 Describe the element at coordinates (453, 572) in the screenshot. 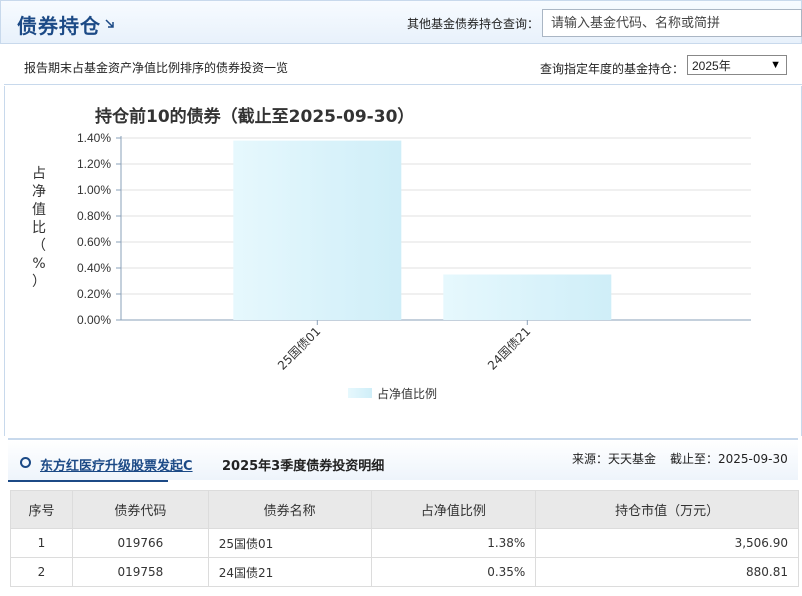

I see `cell-ratio: 0.35%` at that location.